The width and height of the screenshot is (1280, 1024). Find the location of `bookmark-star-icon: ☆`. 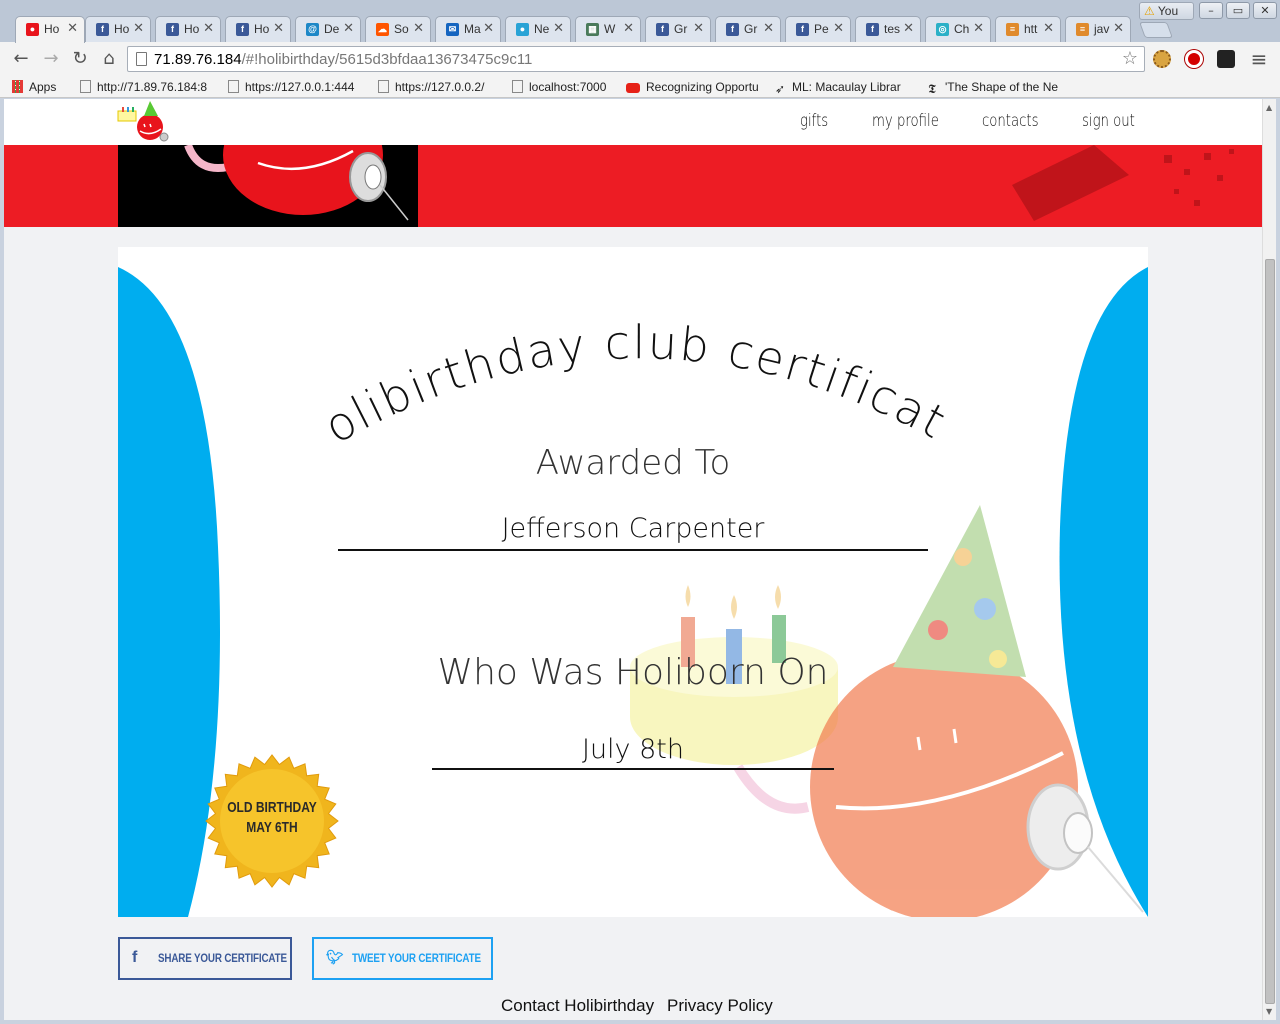

bookmark-star-icon: ☆ is located at coordinates (1130, 58).